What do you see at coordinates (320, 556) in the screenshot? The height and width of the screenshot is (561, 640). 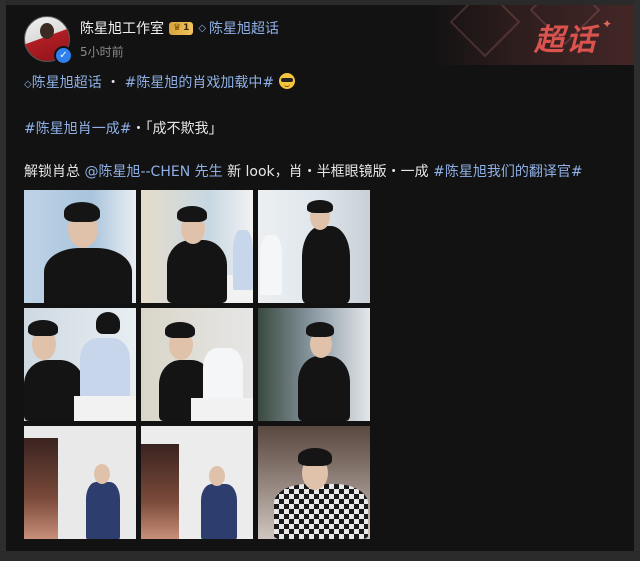 I see `bottom-frame` at bounding box center [320, 556].